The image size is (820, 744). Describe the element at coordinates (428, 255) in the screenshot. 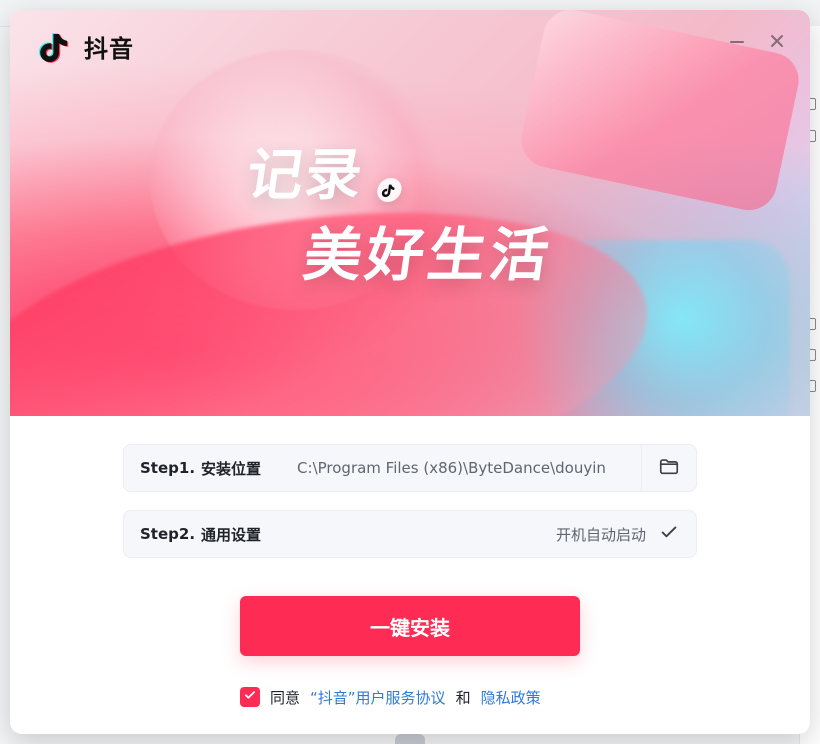

I see `slogan-line-2: 美好生活` at that location.